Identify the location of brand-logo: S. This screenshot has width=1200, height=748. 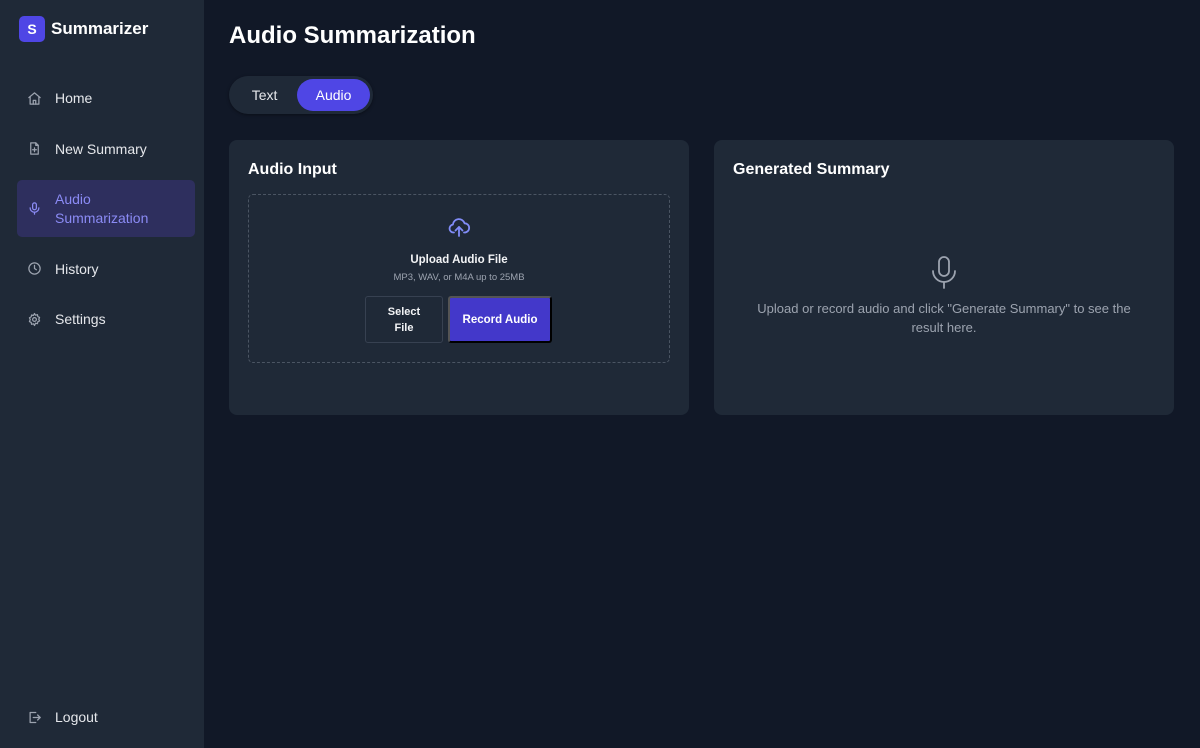
(32, 29).